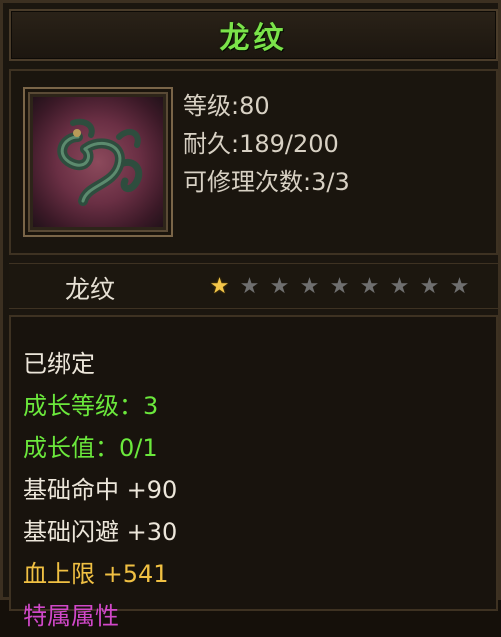 The image size is (501, 637). I want to click on item-name: 龙纹, so click(90, 289).